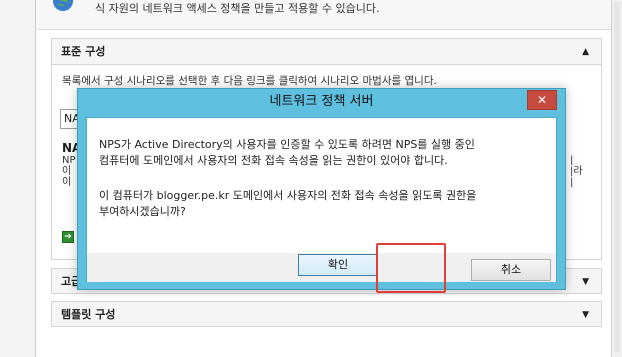 This screenshot has width=622, height=357. What do you see at coordinates (88, 314) in the screenshot?
I see `section-title: 템플릿 구성` at bounding box center [88, 314].